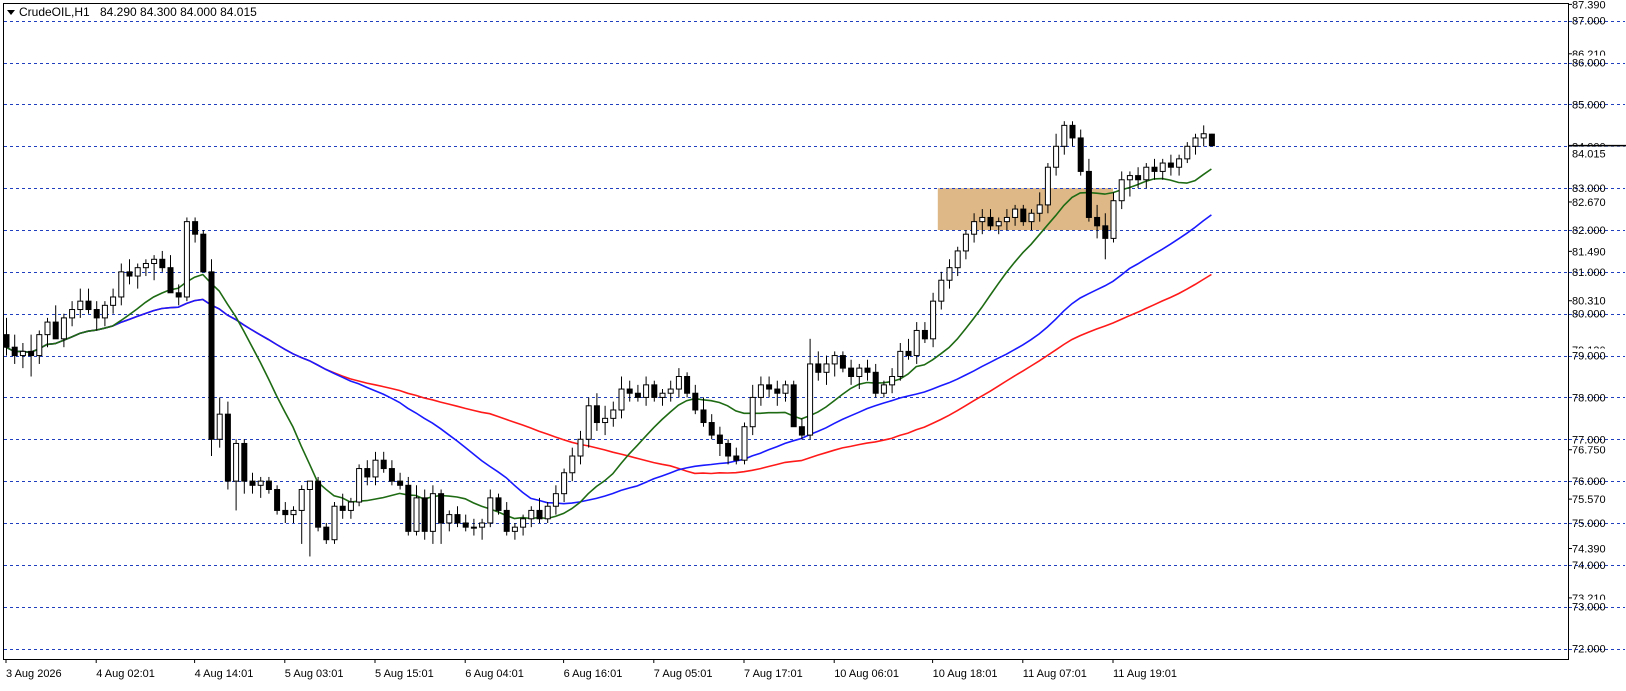 The image size is (1626, 691). Describe the element at coordinates (1589, 203) in the screenshot. I see `price-tick-label: 82.670` at that location.